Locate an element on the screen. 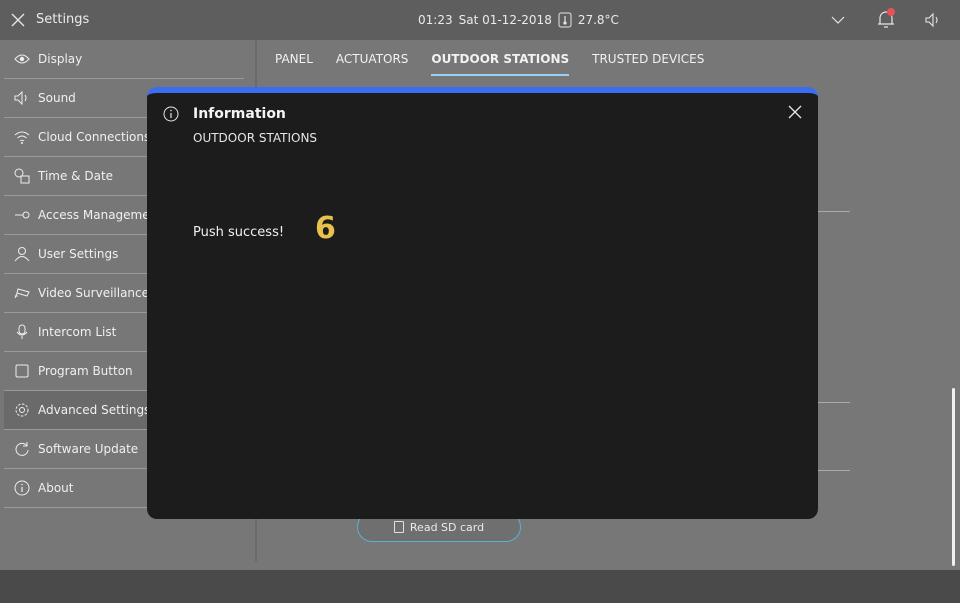  tab-panel: PANEL is located at coordinates (294, 62).